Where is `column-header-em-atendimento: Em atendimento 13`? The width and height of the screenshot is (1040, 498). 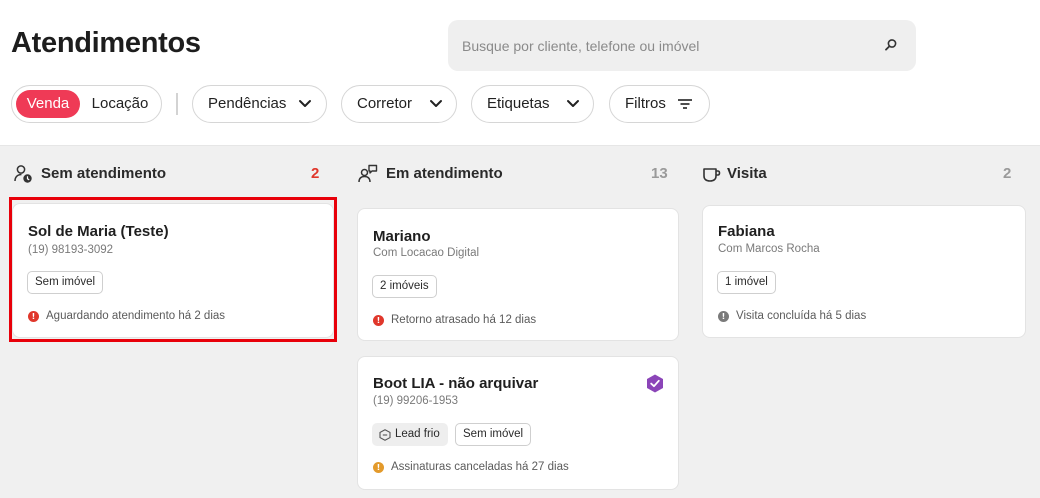
column-header-em-atendimento: Em atendimento 13 is located at coordinates (513, 174).